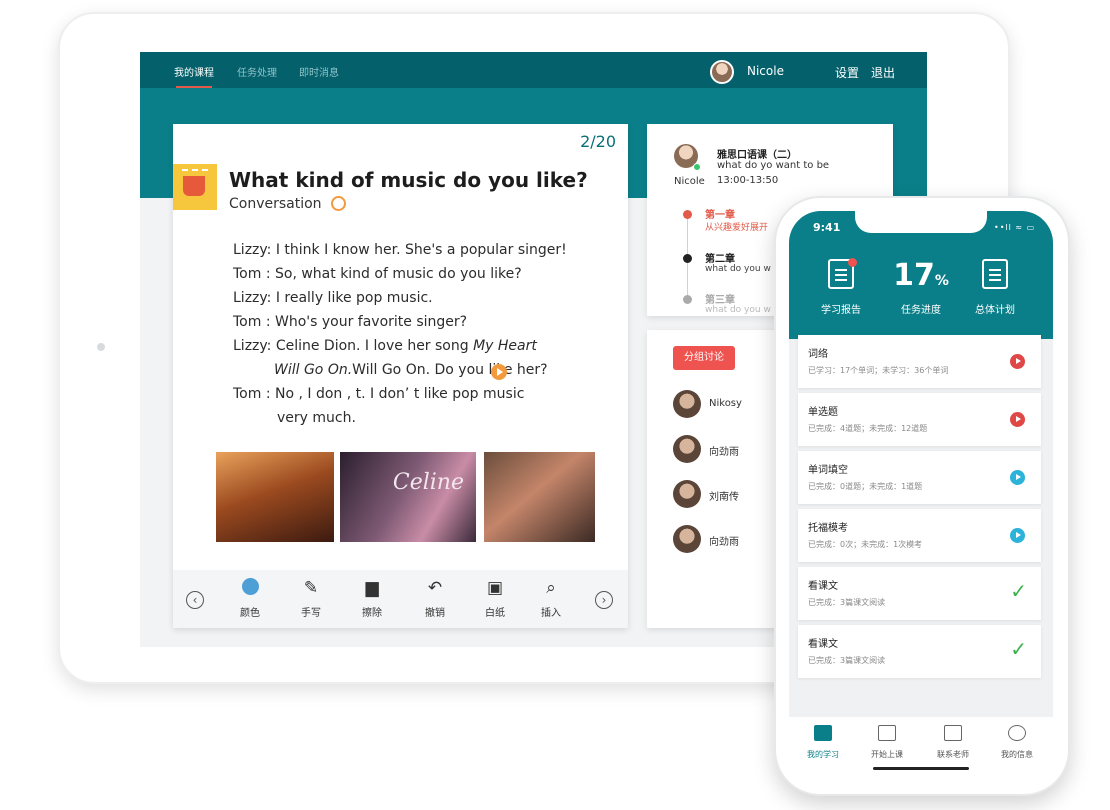 This screenshot has width=1110, height=810. Describe the element at coordinates (919, 535) in the screenshot. I see `task-card: 托福模考 已完成：0次；未完成：1次模考` at that location.